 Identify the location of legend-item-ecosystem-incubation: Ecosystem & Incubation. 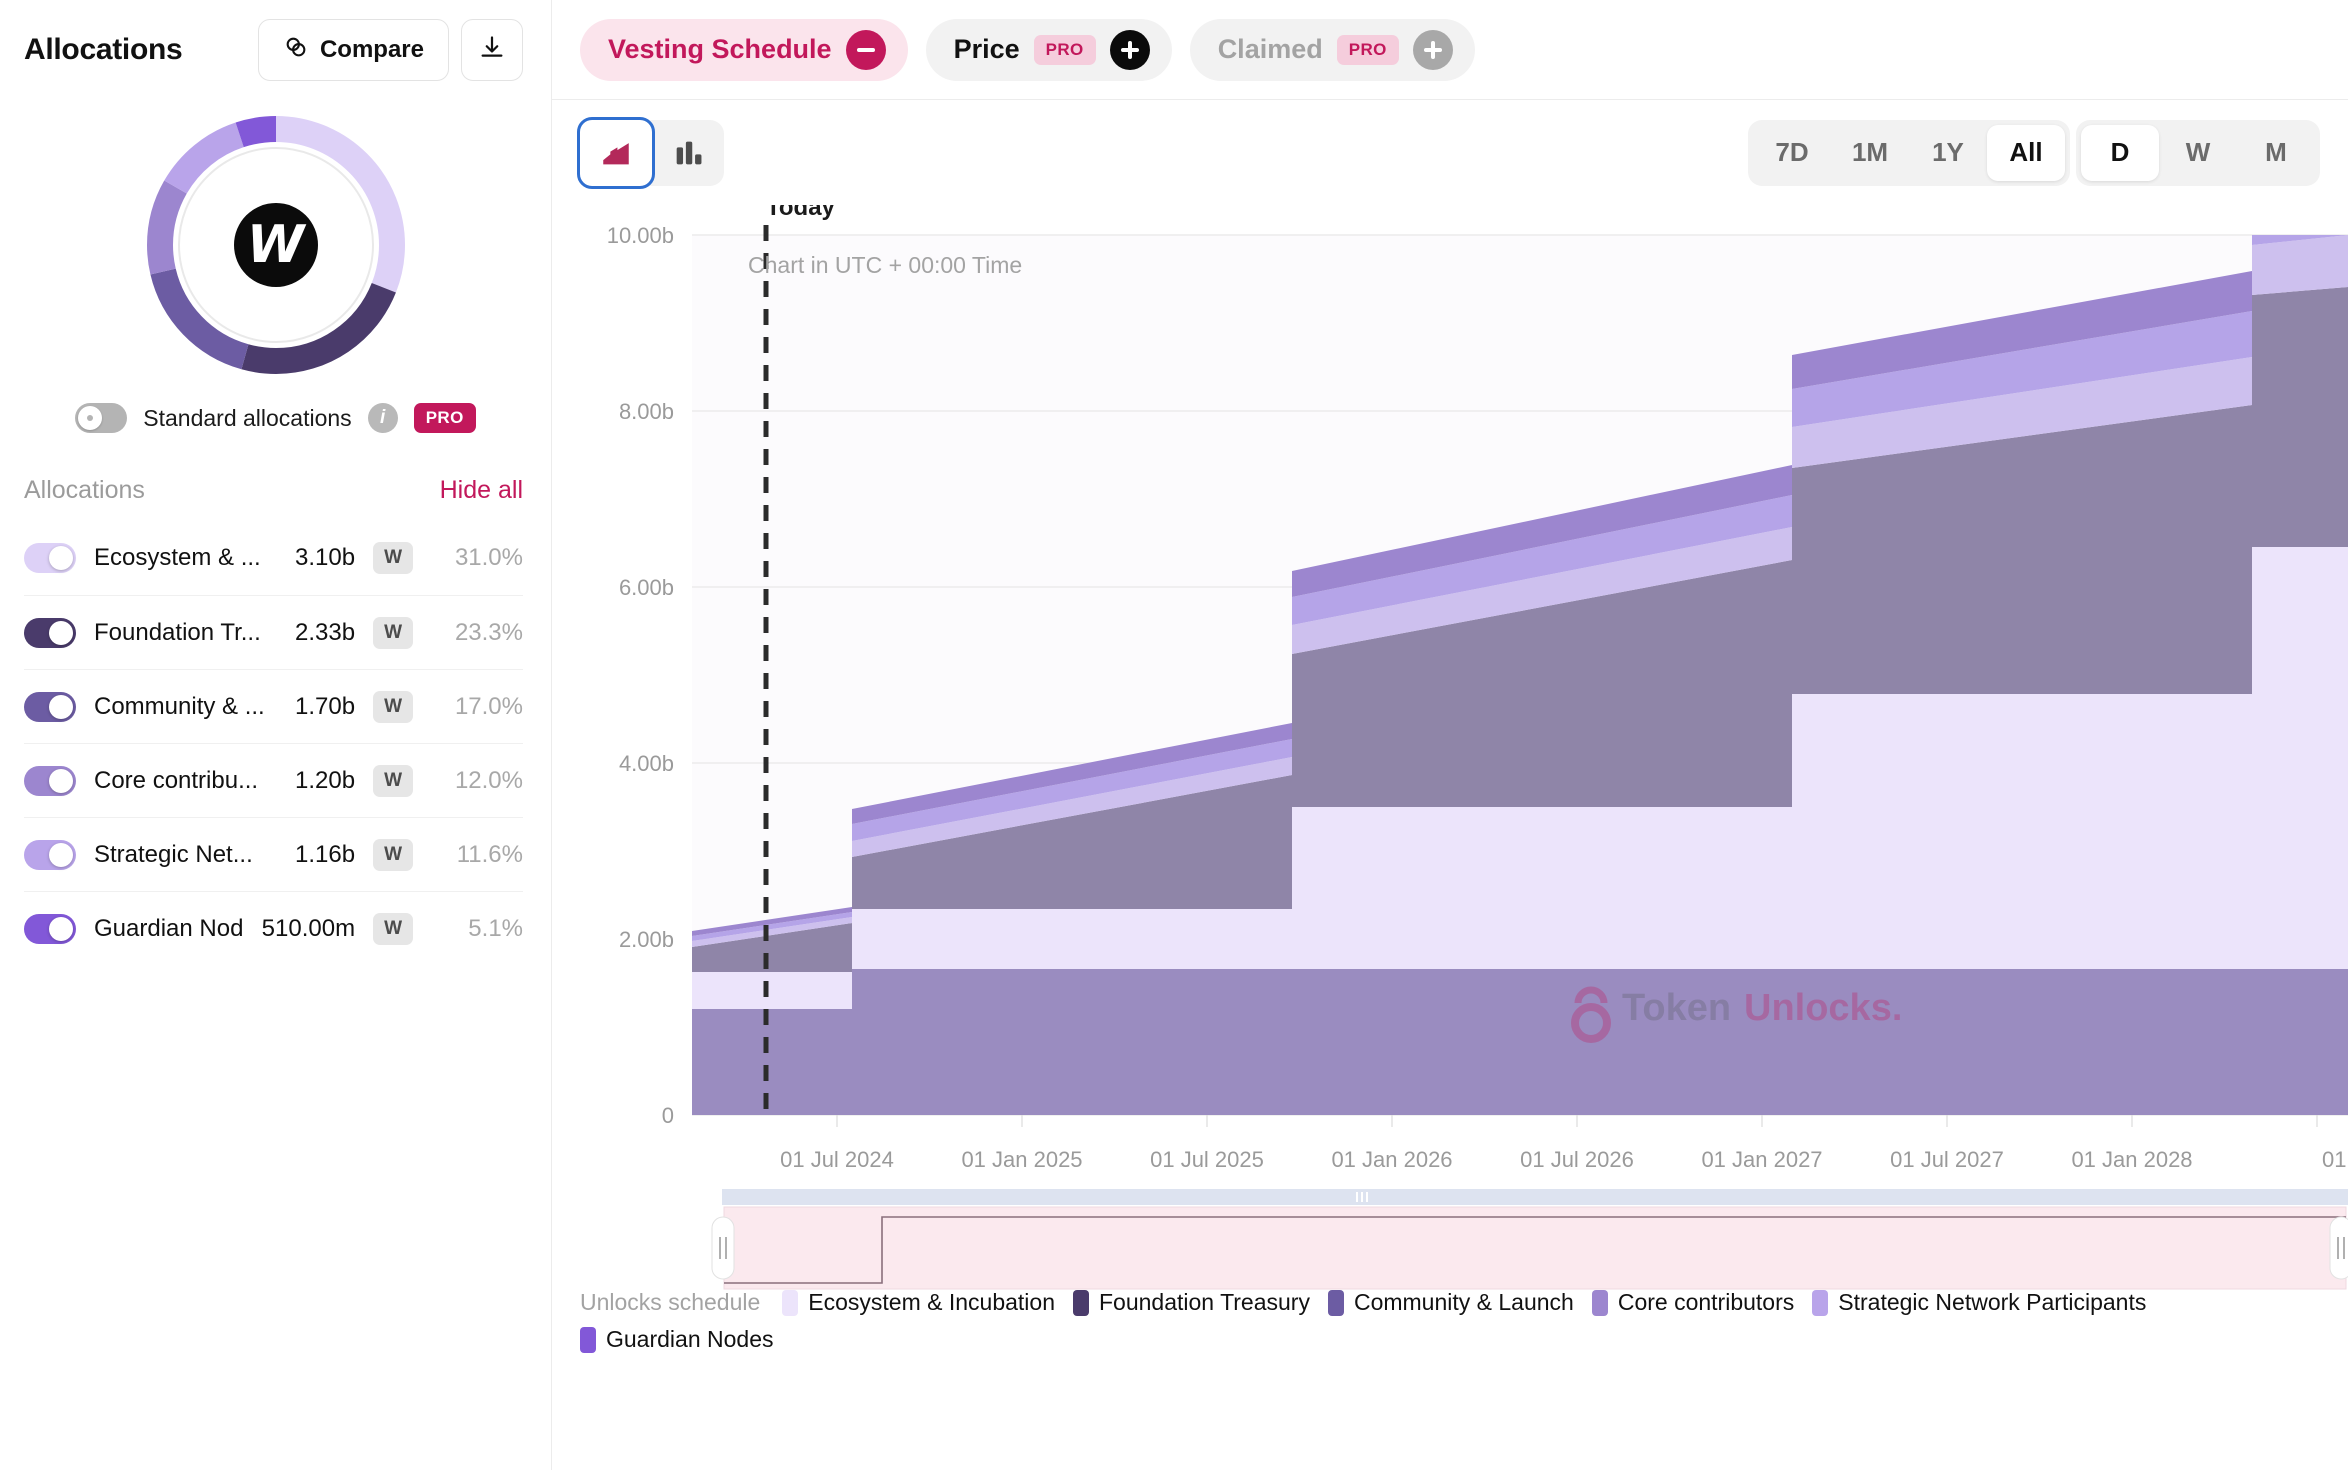
(918, 1302).